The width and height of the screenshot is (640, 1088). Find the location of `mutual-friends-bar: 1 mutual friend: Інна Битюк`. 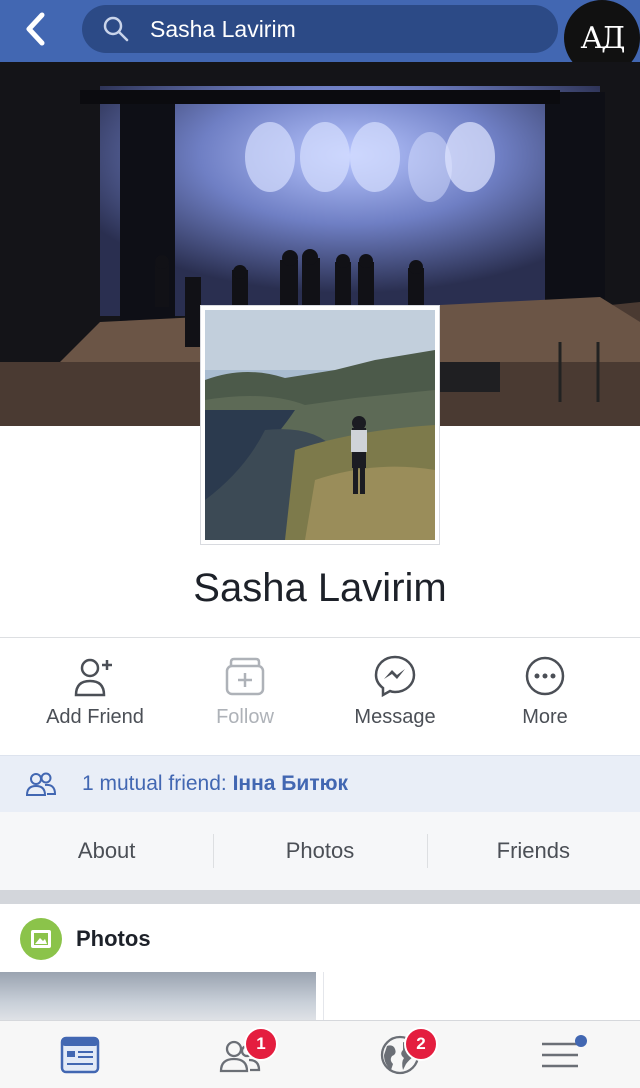

mutual-friends-bar: 1 mutual friend: Інна Битюк is located at coordinates (320, 784).